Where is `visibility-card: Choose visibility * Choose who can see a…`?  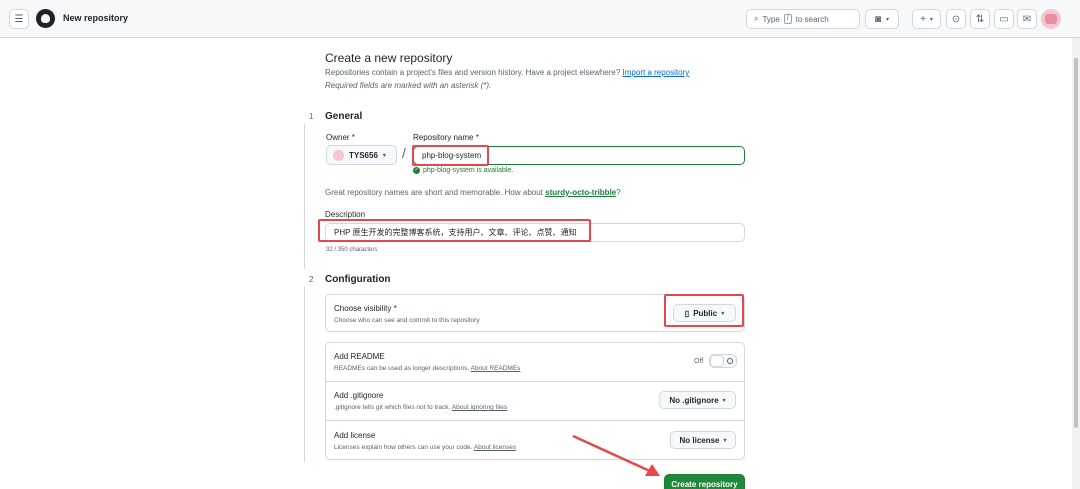 visibility-card: Choose visibility * Choose who can see a… is located at coordinates (535, 313).